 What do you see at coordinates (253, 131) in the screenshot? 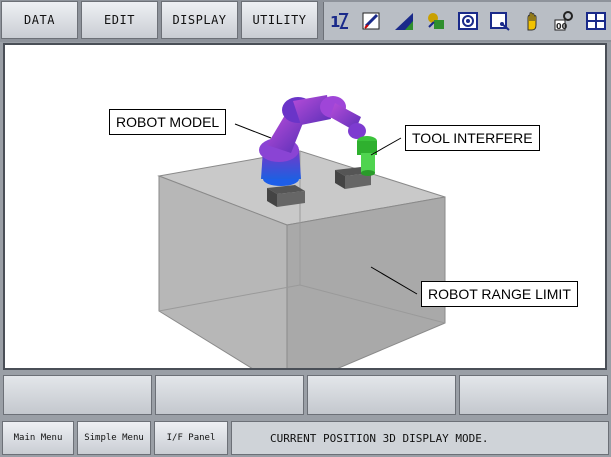
I see `robot-model-leader` at bounding box center [253, 131].